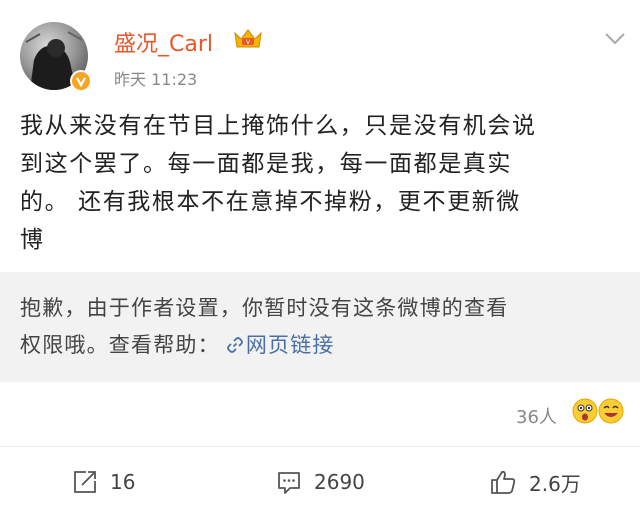 This screenshot has width=640, height=512. What do you see at coordinates (339, 482) in the screenshot?
I see `comment-count: 2690` at bounding box center [339, 482].